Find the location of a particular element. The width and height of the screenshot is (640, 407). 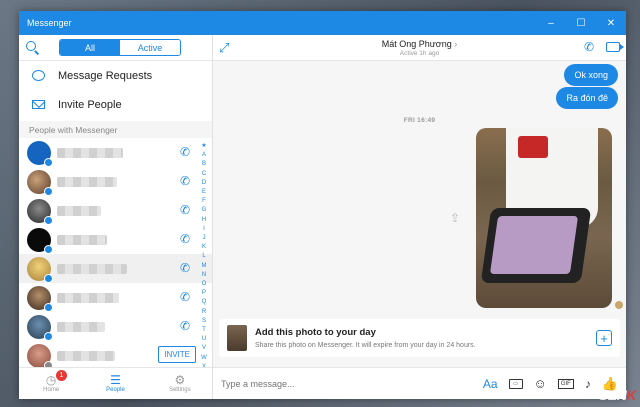

alpha-letter: G is located at coordinates (204, 210).